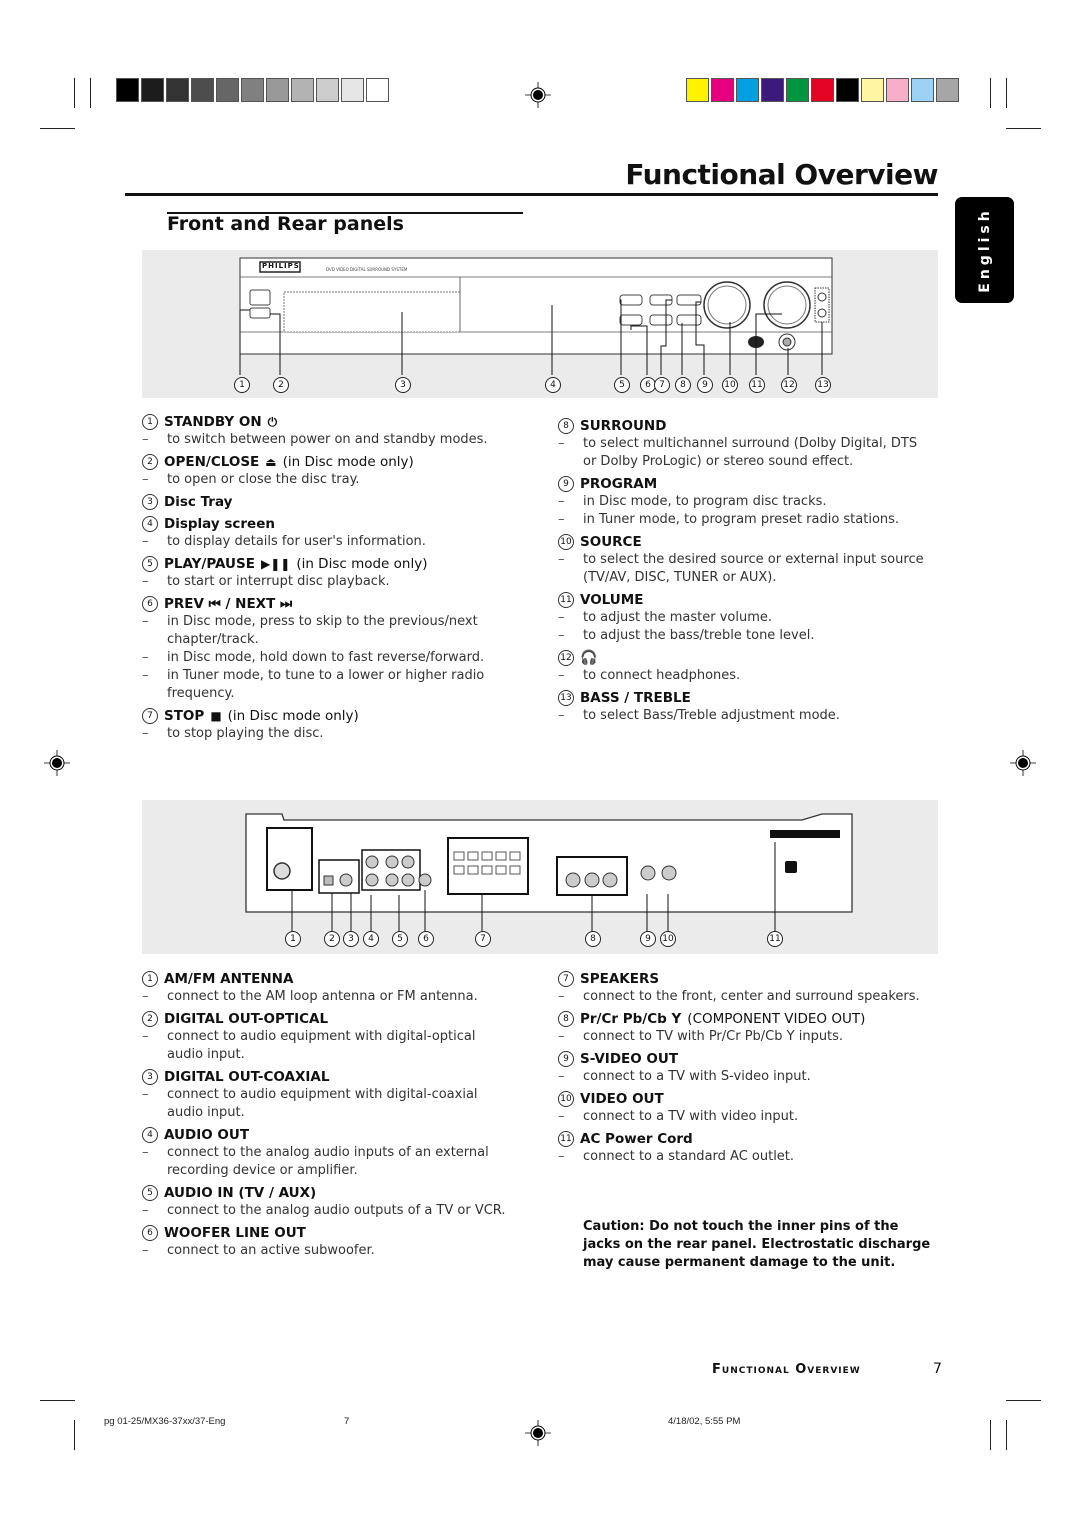 This screenshot has height=1528, width=1080. I want to click on item-heading: 4 AUDIO OUT, so click(327, 1135).